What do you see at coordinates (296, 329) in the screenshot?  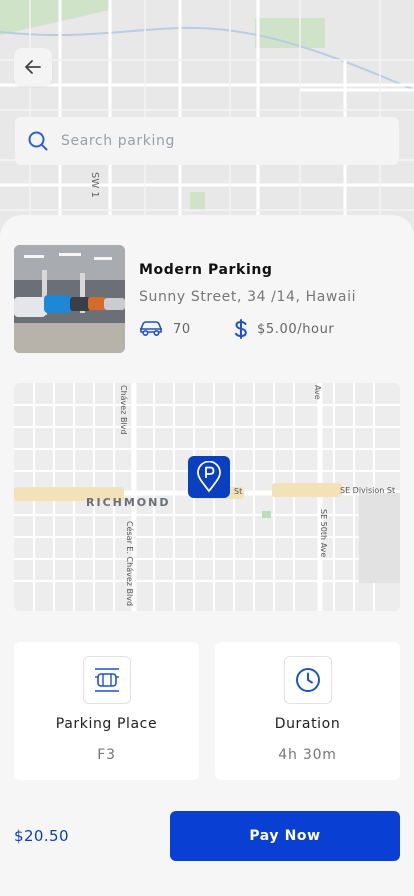 I see `hourly-price: $5.00/hour` at bounding box center [296, 329].